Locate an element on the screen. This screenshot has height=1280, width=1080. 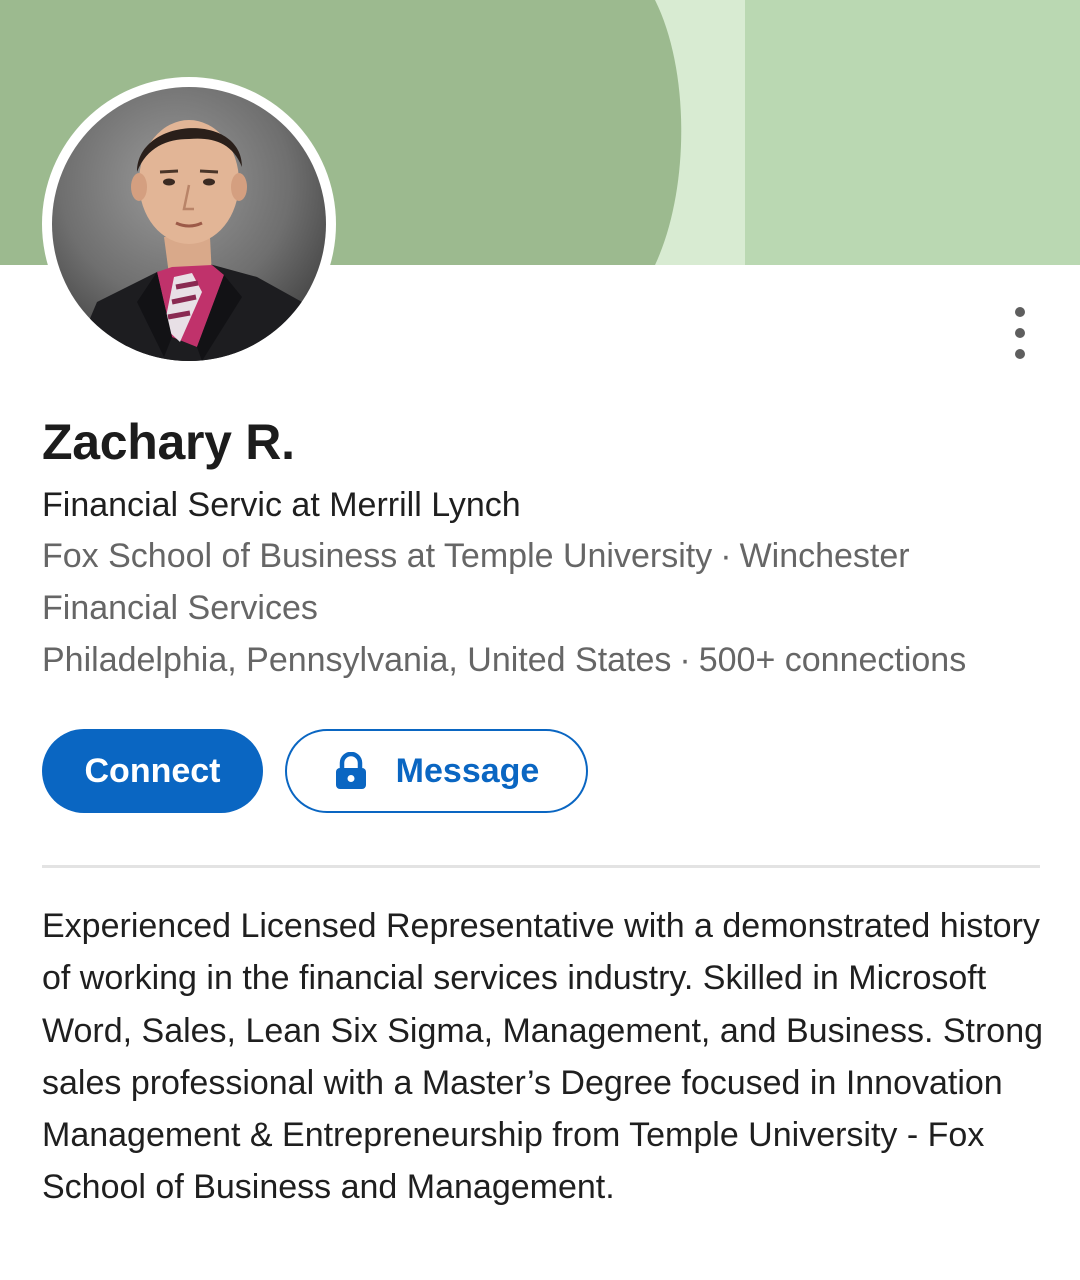
lock-icon is located at coordinates (351, 771).